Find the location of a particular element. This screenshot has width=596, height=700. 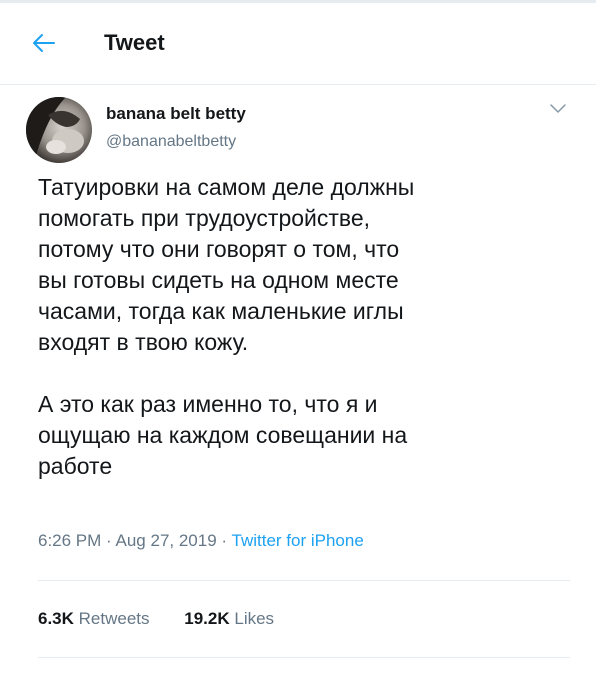

tweet-time: 6:26 PM is located at coordinates (69, 540).